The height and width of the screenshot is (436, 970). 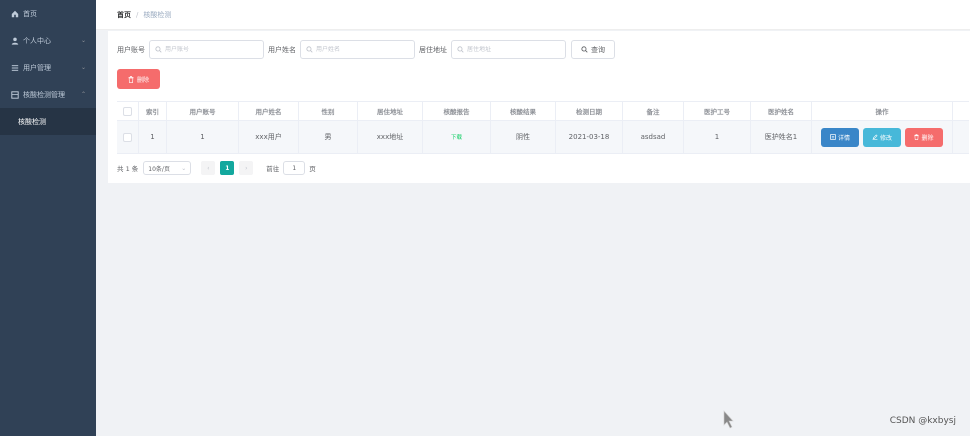 I want to click on query-button: 查询, so click(x=593, y=49).